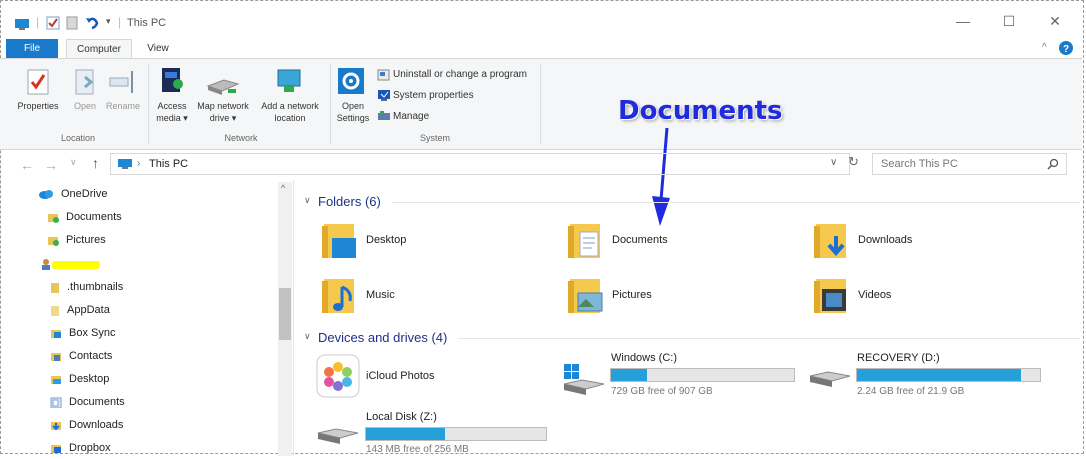 The height and width of the screenshot is (459, 1086). Describe the element at coordinates (158, 48) in the screenshot. I see `tab-view: View` at that location.